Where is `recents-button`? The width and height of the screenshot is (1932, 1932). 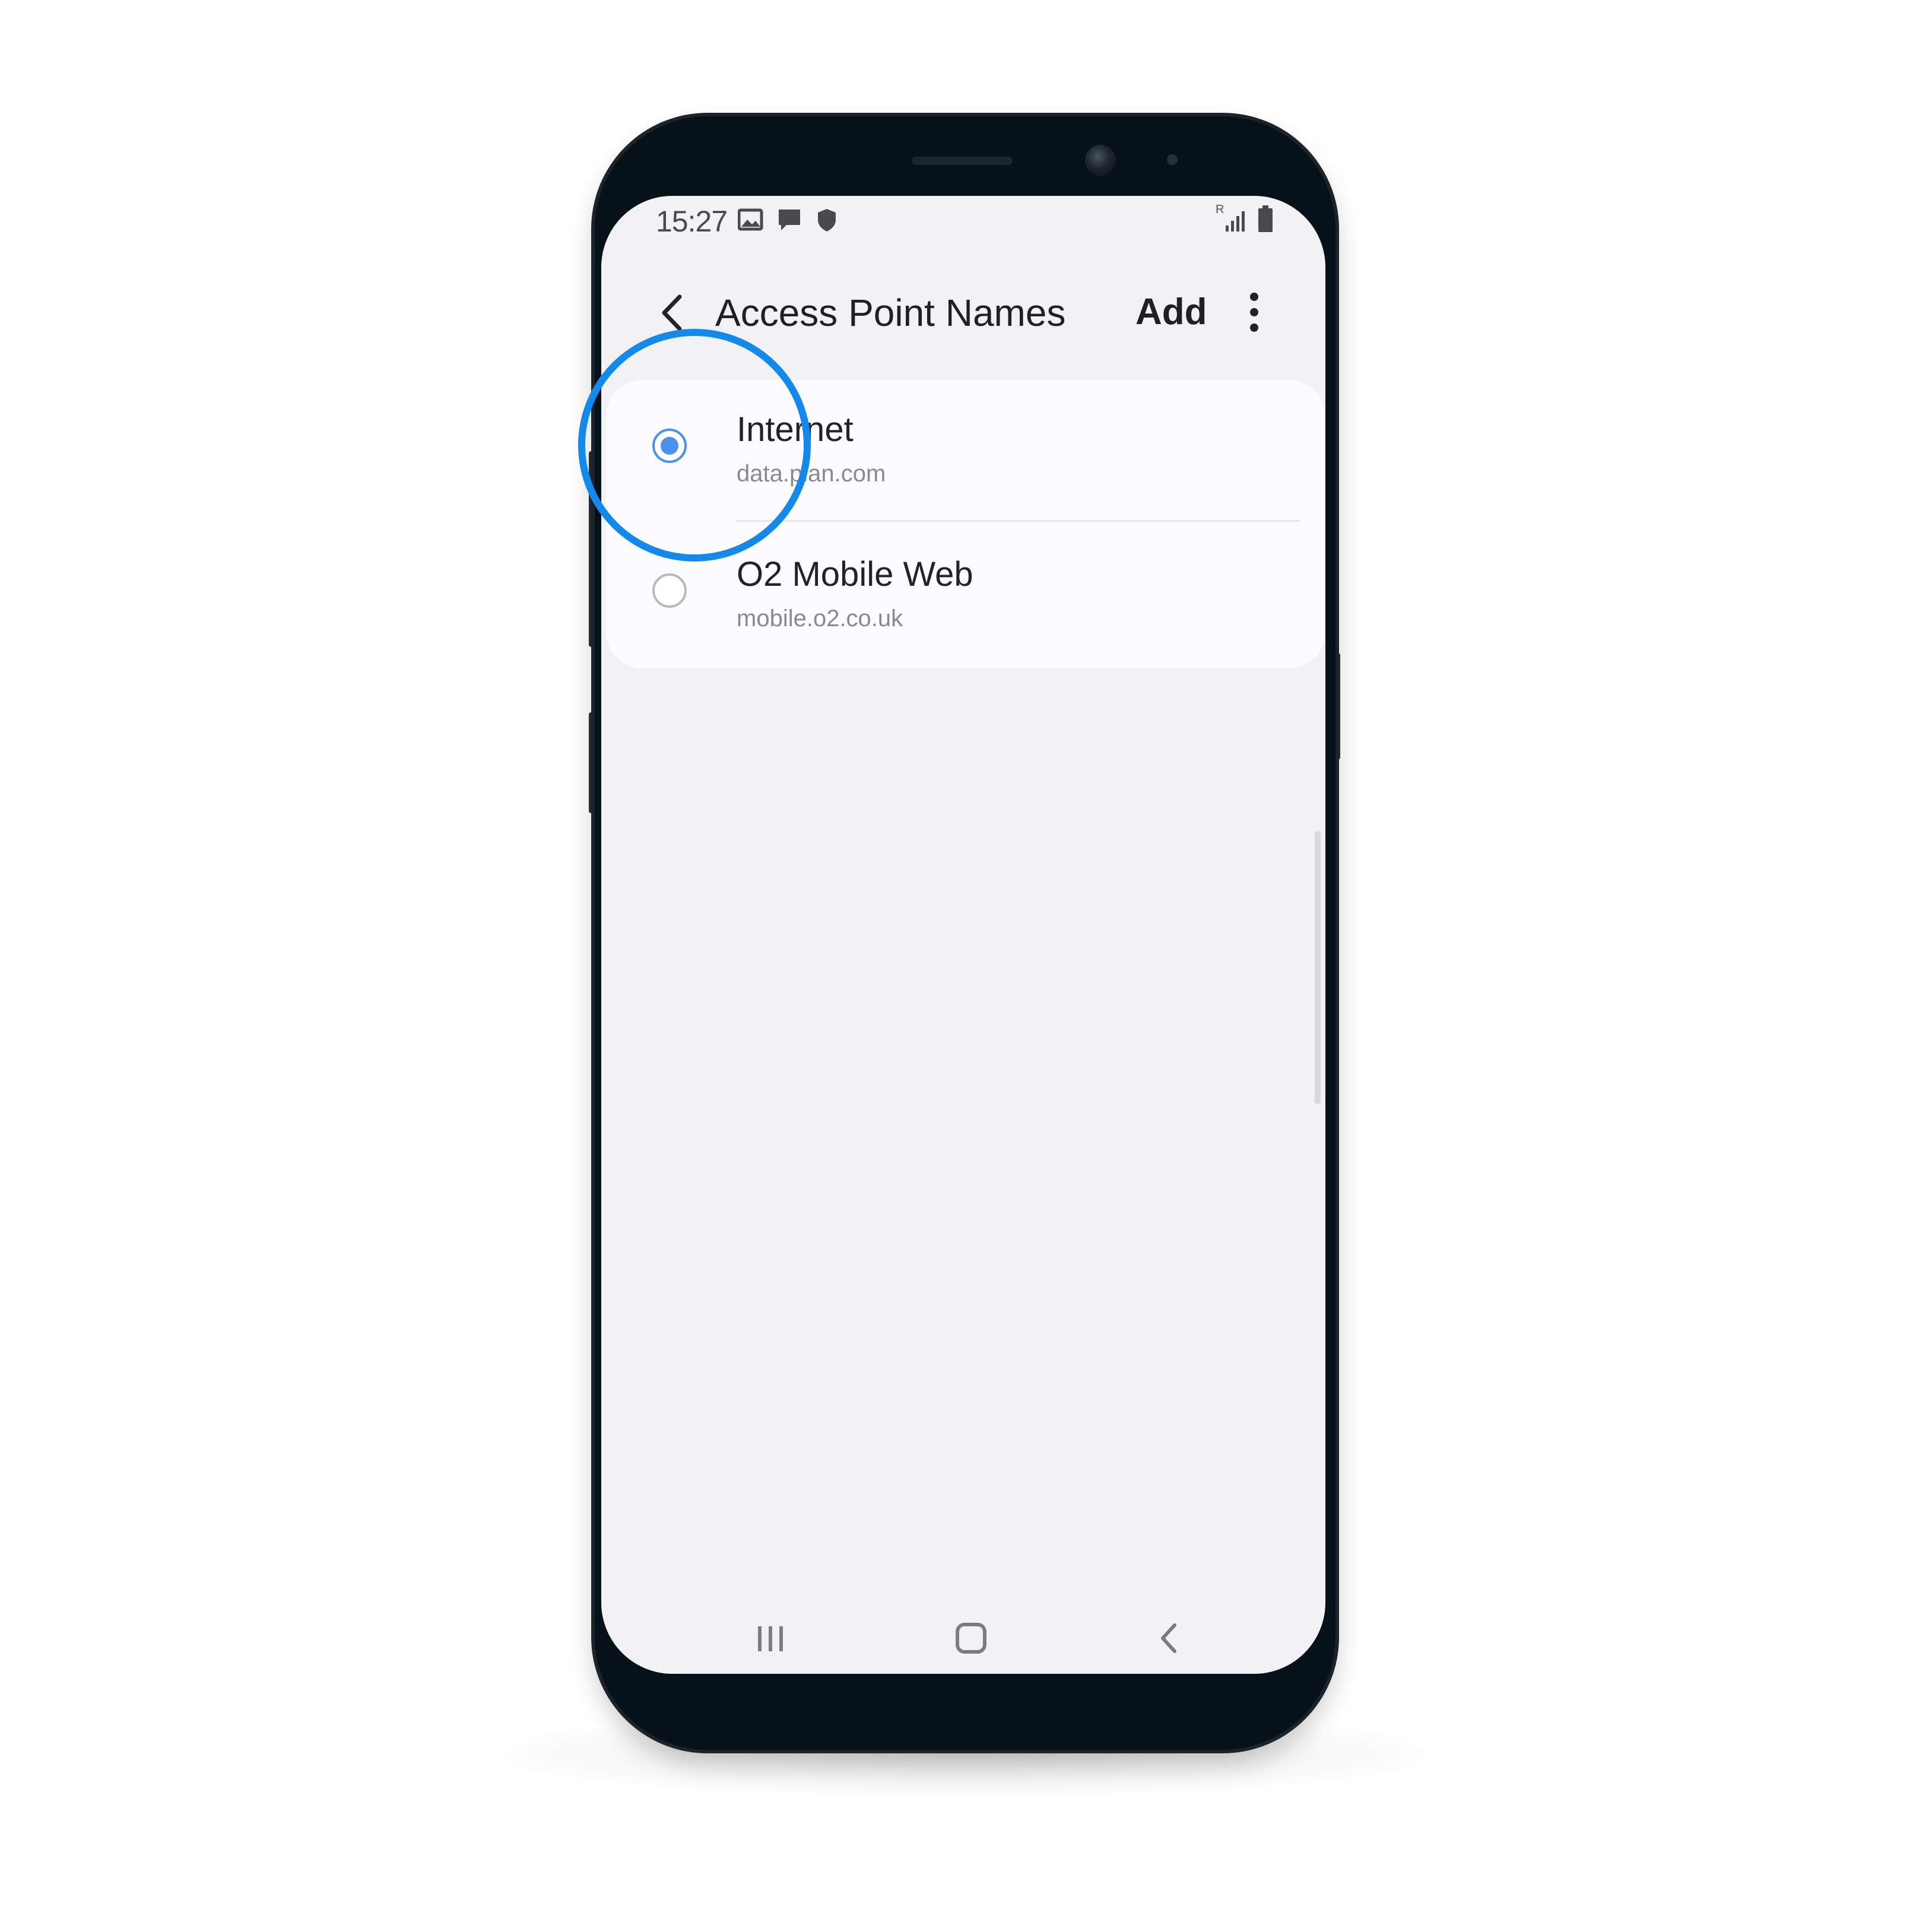 recents-button is located at coordinates (770, 1638).